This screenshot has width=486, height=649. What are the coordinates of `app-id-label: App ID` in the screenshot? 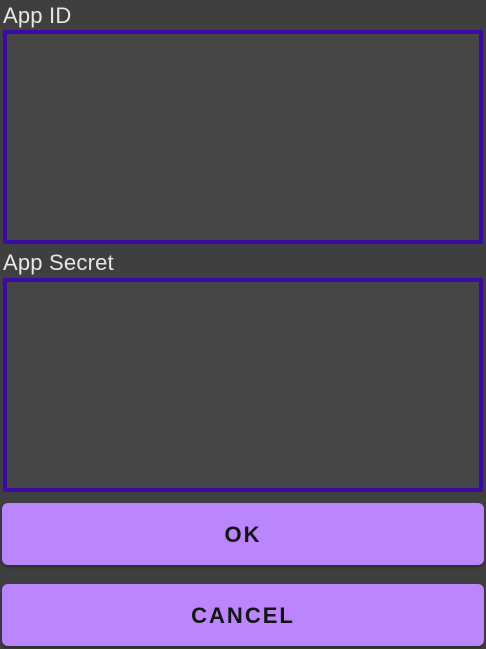 It's located at (37, 15).